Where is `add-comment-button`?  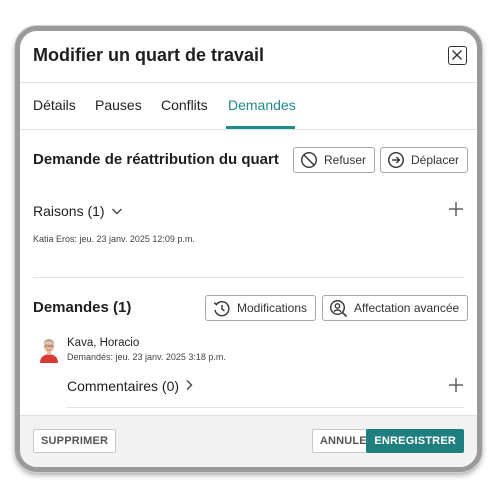
add-comment-button is located at coordinates (456, 387).